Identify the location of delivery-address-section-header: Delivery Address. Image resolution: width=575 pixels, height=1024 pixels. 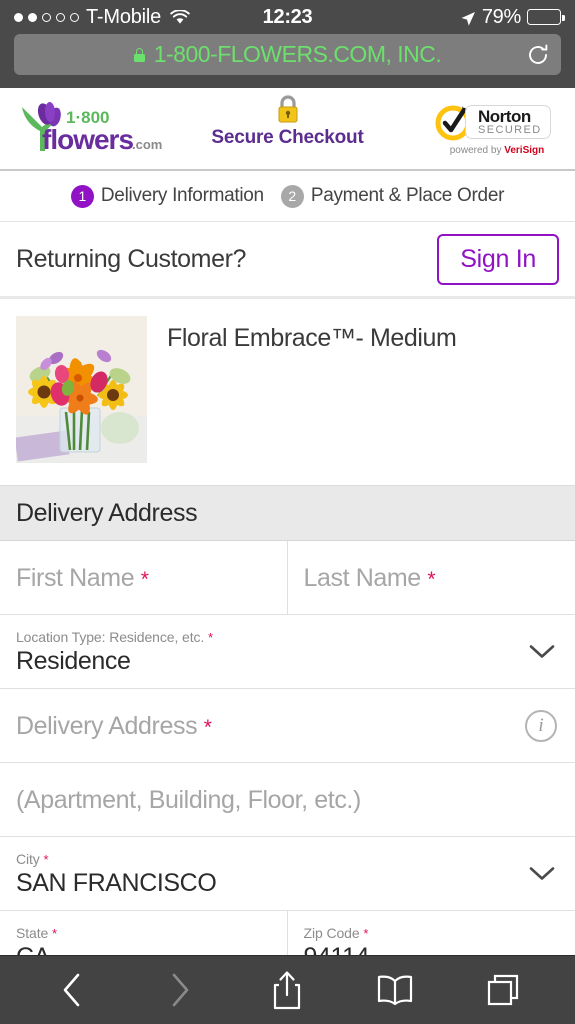
(287, 513).